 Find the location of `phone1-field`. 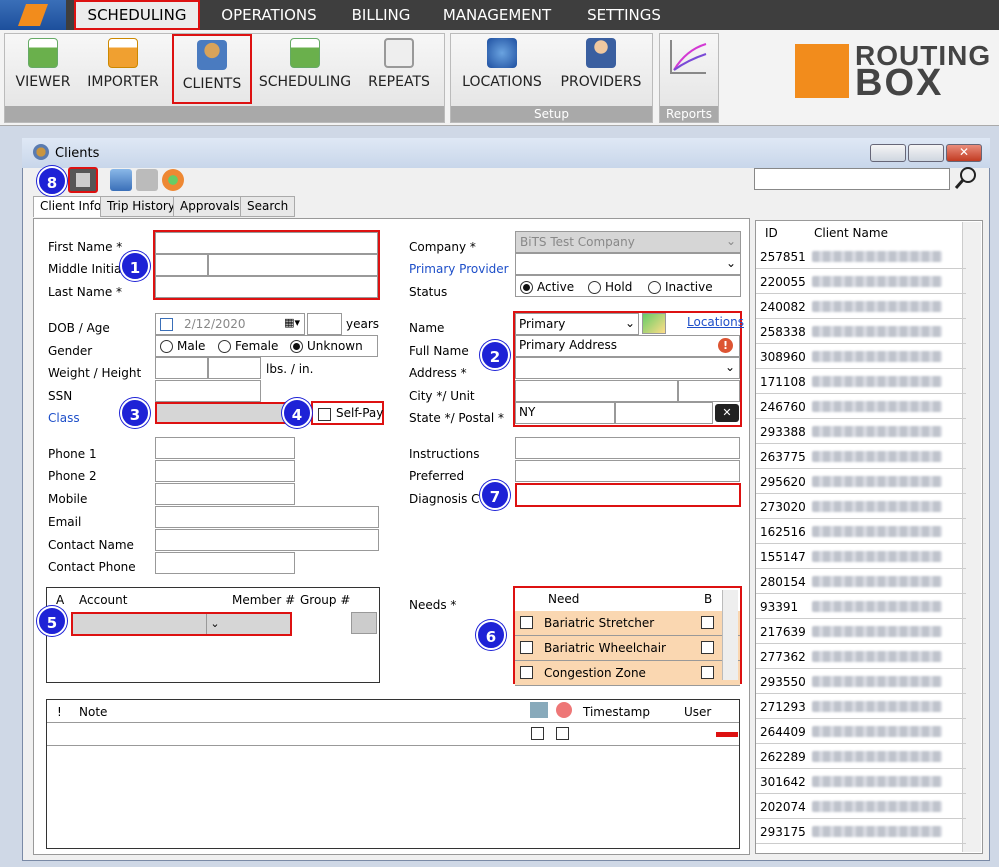

phone1-field is located at coordinates (225, 448).